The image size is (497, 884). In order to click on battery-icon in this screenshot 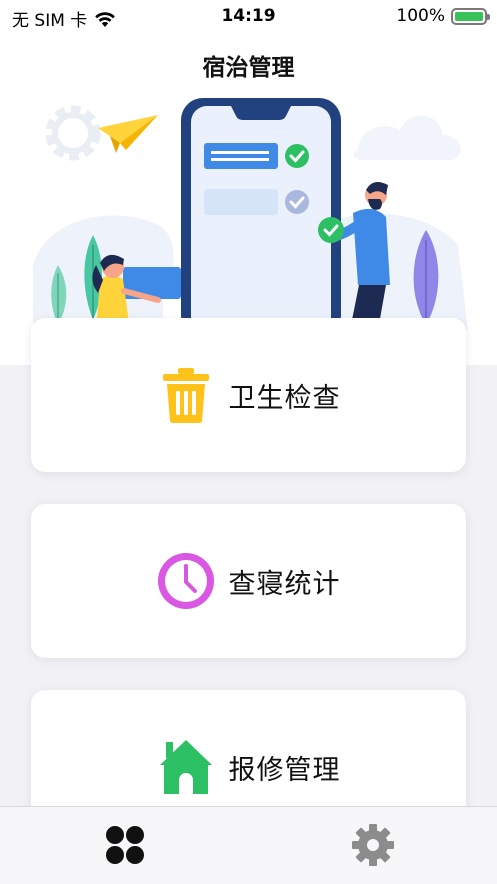, I will do `click(470, 16)`.